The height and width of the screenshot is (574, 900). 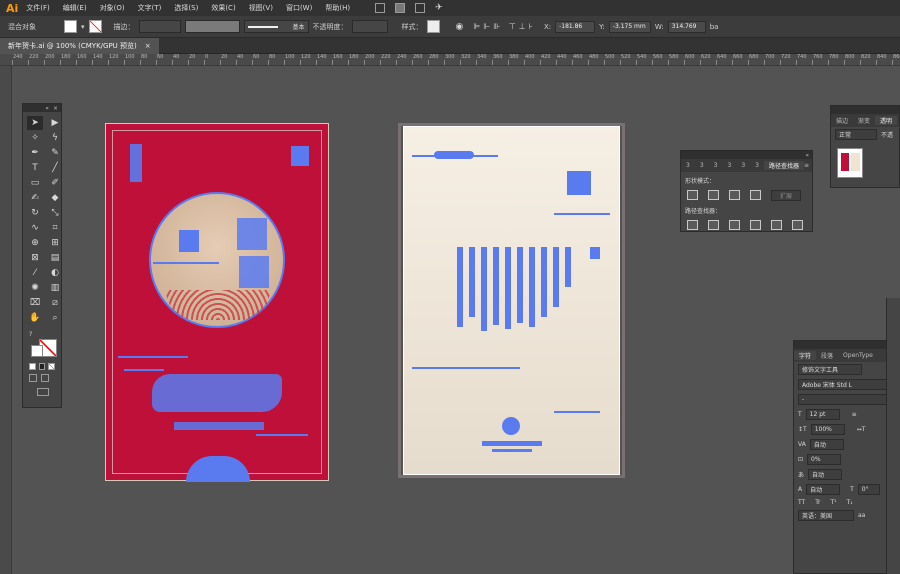 I want to click on tab-stroke: 描边, so click(x=842, y=120).